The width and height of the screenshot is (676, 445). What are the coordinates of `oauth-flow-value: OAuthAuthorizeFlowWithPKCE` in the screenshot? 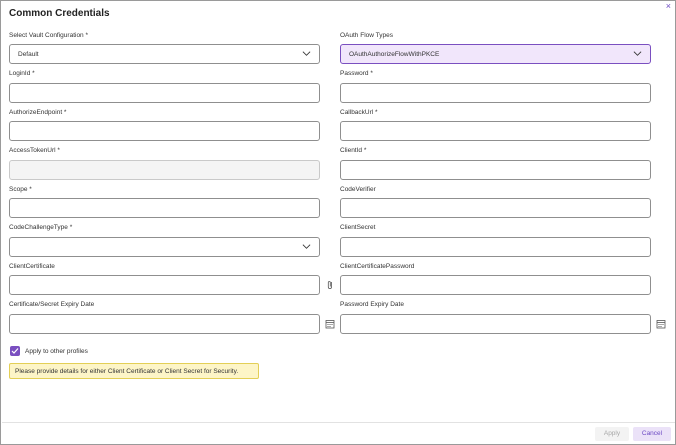 It's located at (394, 54).